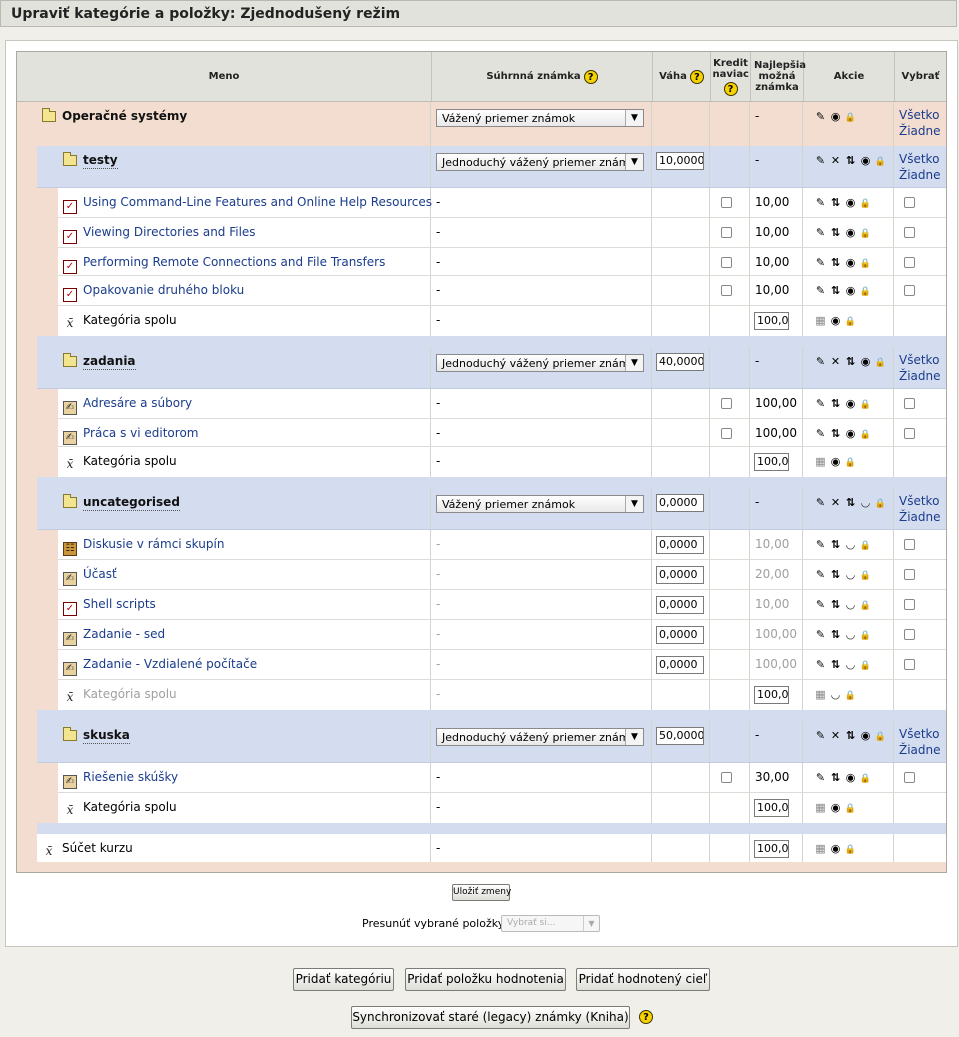 The width and height of the screenshot is (959, 1037). What do you see at coordinates (169, 232) in the screenshot?
I see `row-label: Viewing Directories and Files` at bounding box center [169, 232].